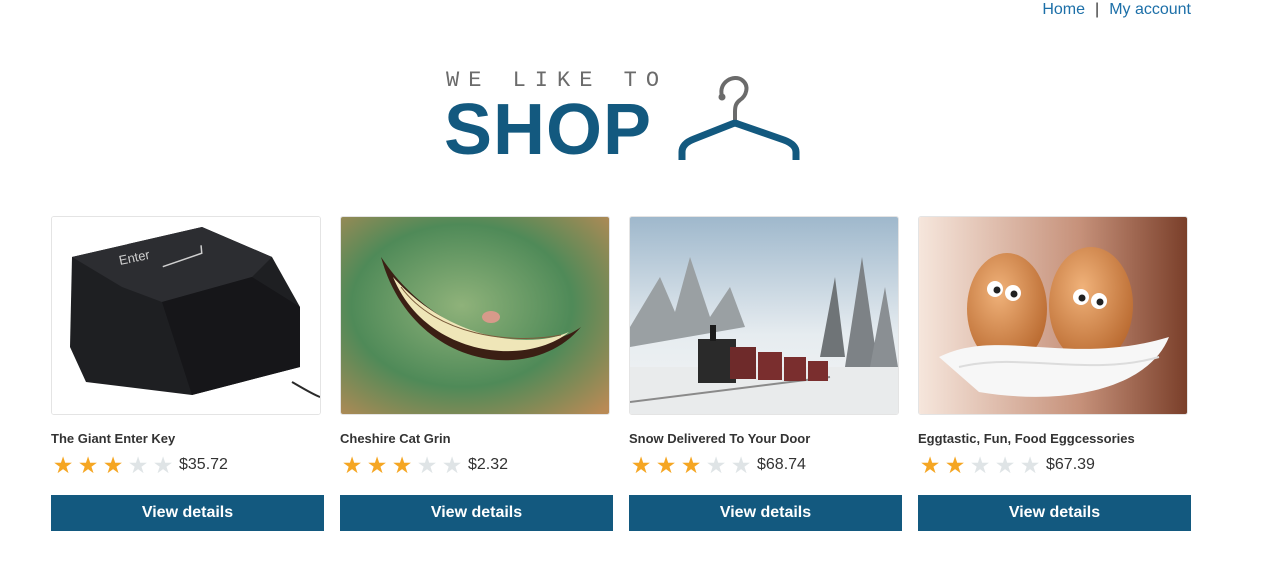  I want to click on snow-train-image, so click(764, 315).